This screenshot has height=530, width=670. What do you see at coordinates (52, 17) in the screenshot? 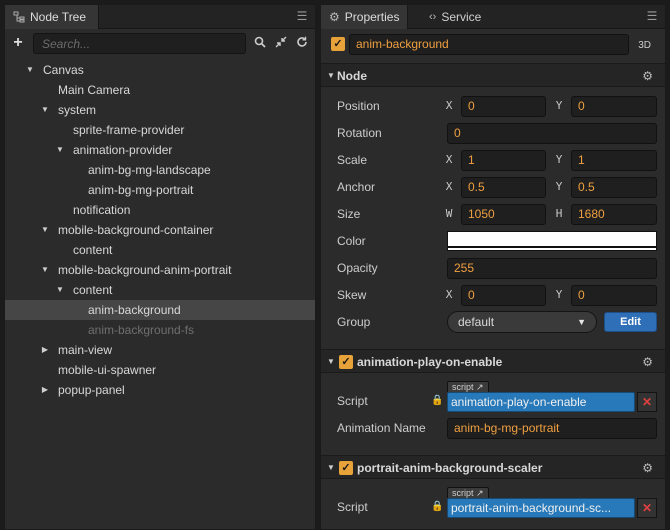
I see `tab-node-tree: Node Tree` at bounding box center [52, 17].